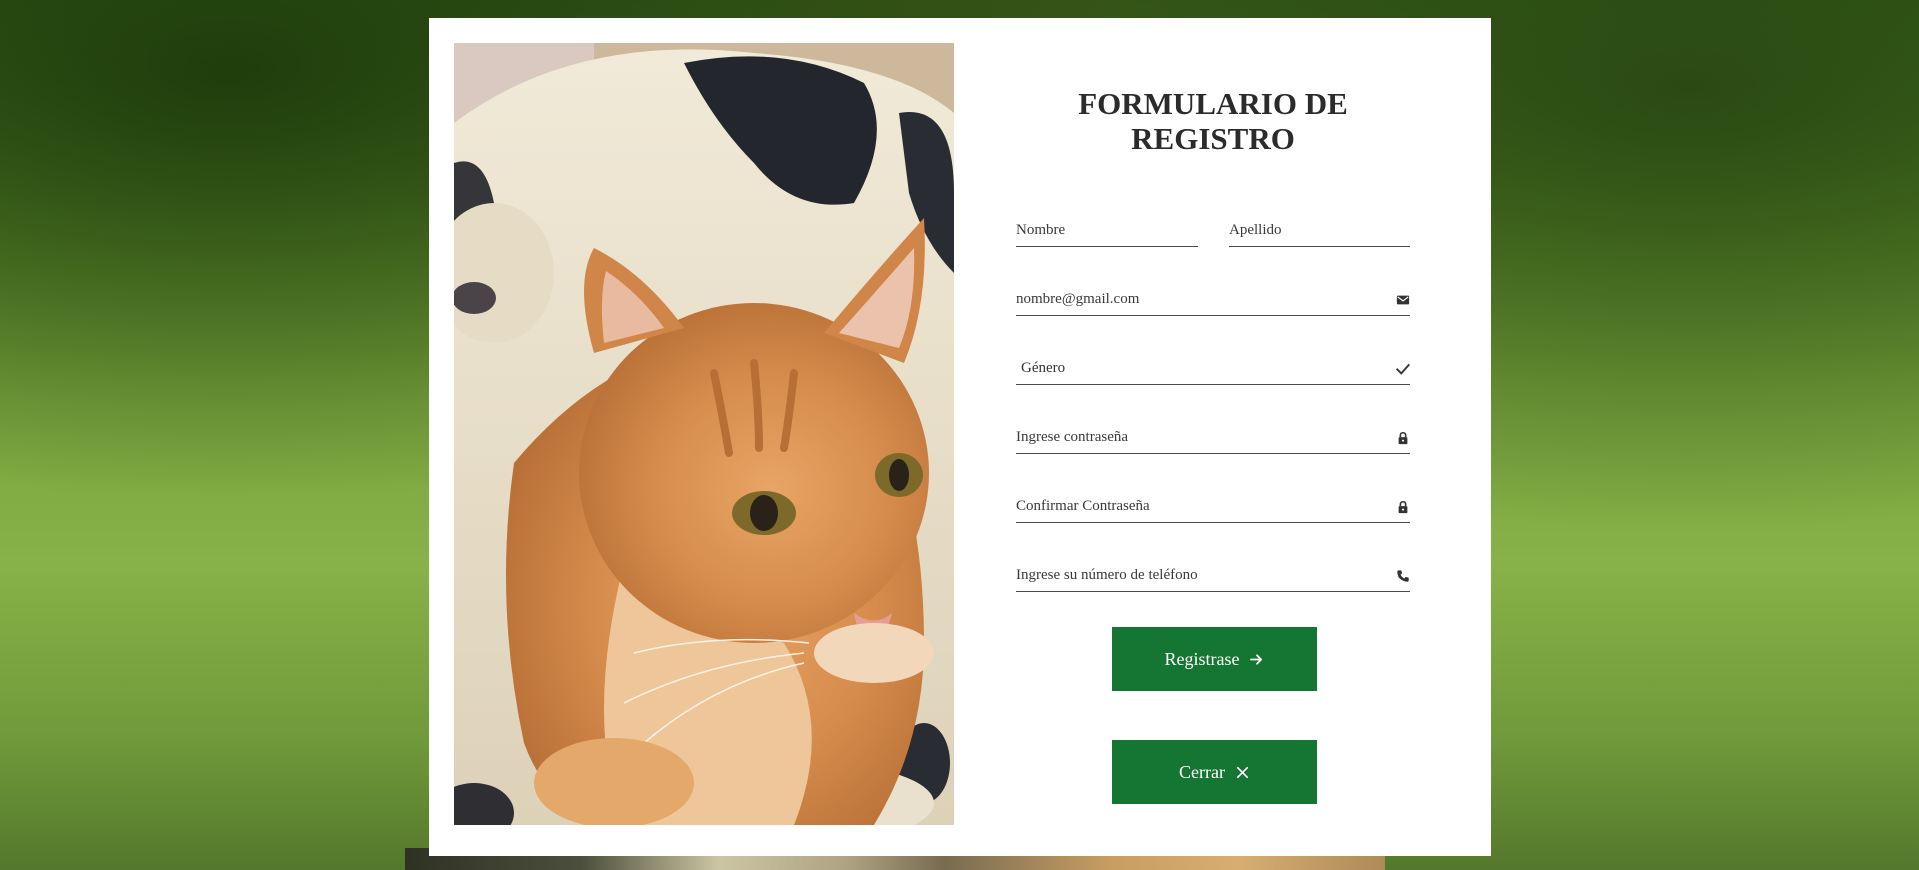 This screenshot has width=1919, height=870. I want to click on check-icon, so click(1403, 369).